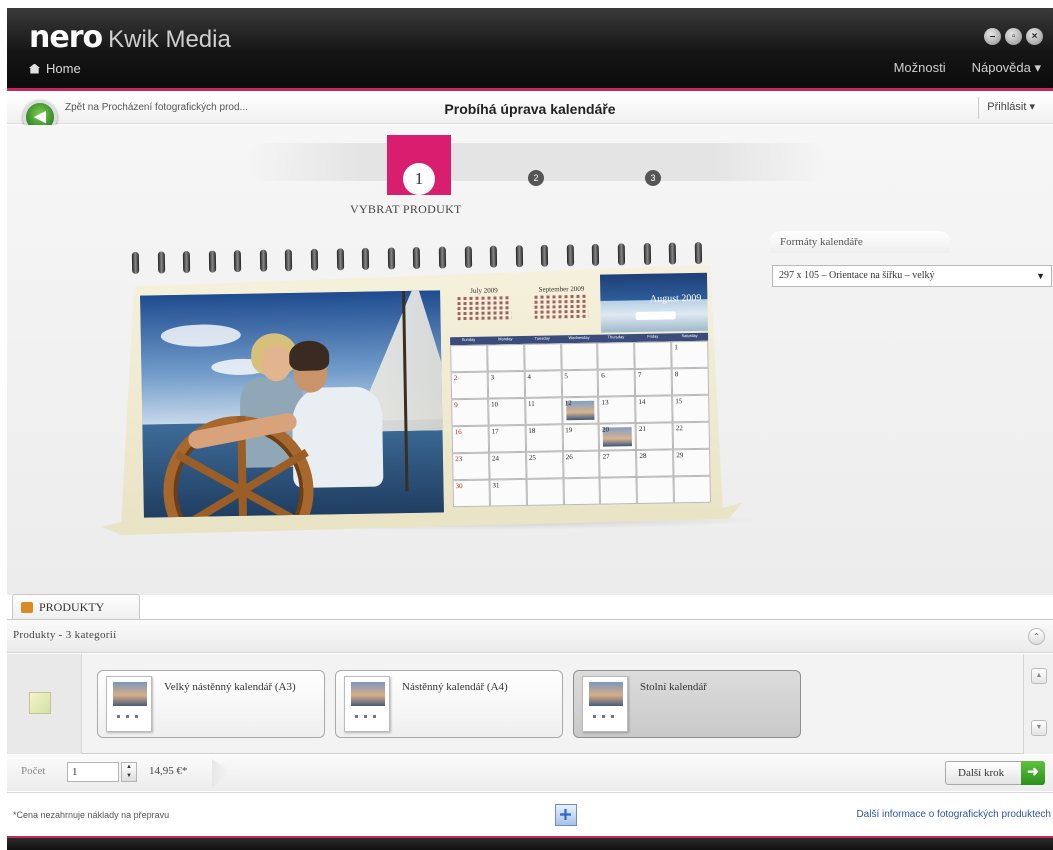  I want to click on day-cell: 28, so click(655, 463).